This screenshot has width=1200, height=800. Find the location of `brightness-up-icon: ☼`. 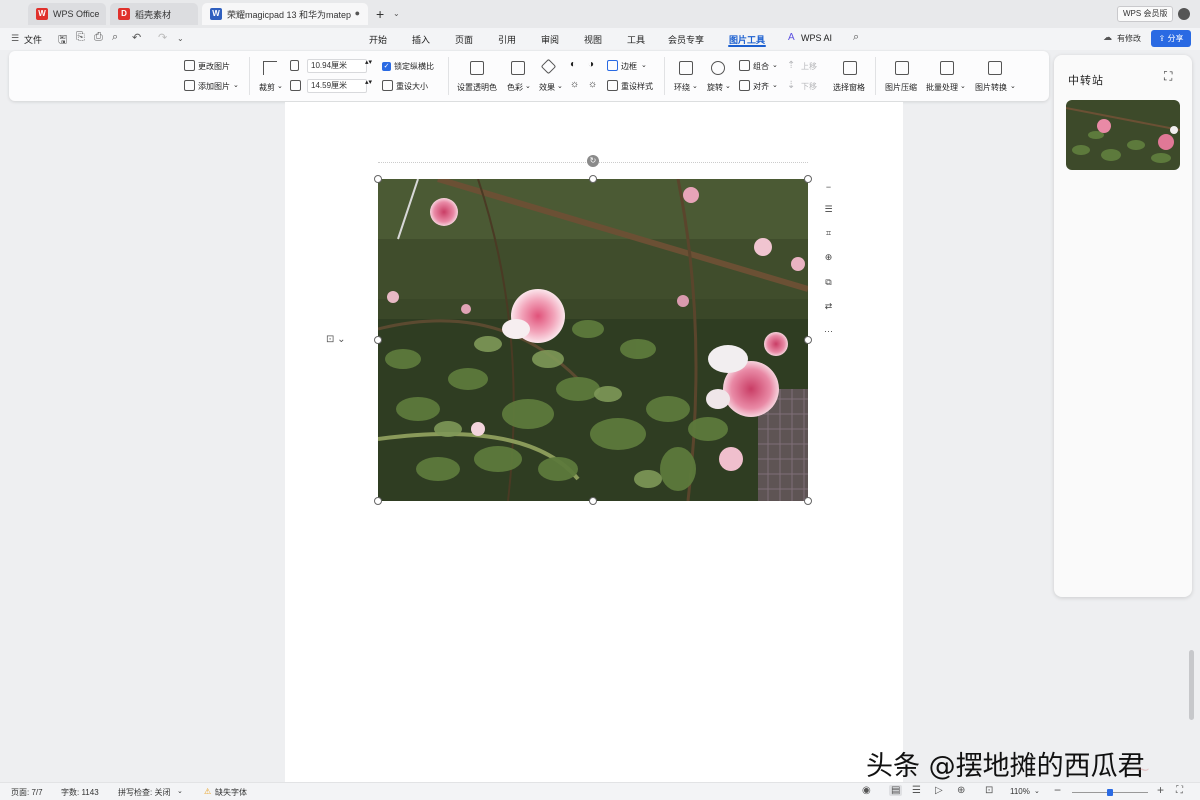

brightness-up-icon: ☼ is located at coordinates (574, 84).